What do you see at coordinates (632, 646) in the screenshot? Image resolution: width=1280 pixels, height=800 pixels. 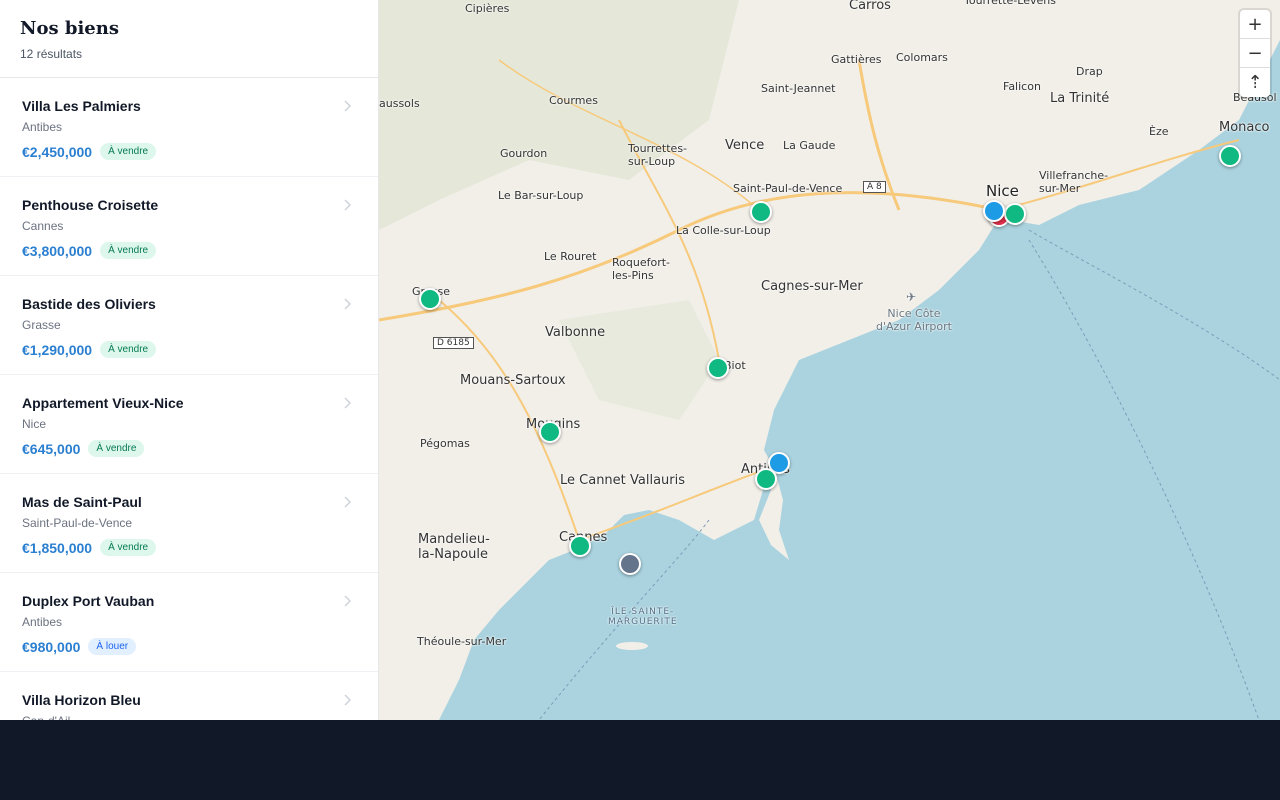 I see `island` at bounding box center [632, 646].